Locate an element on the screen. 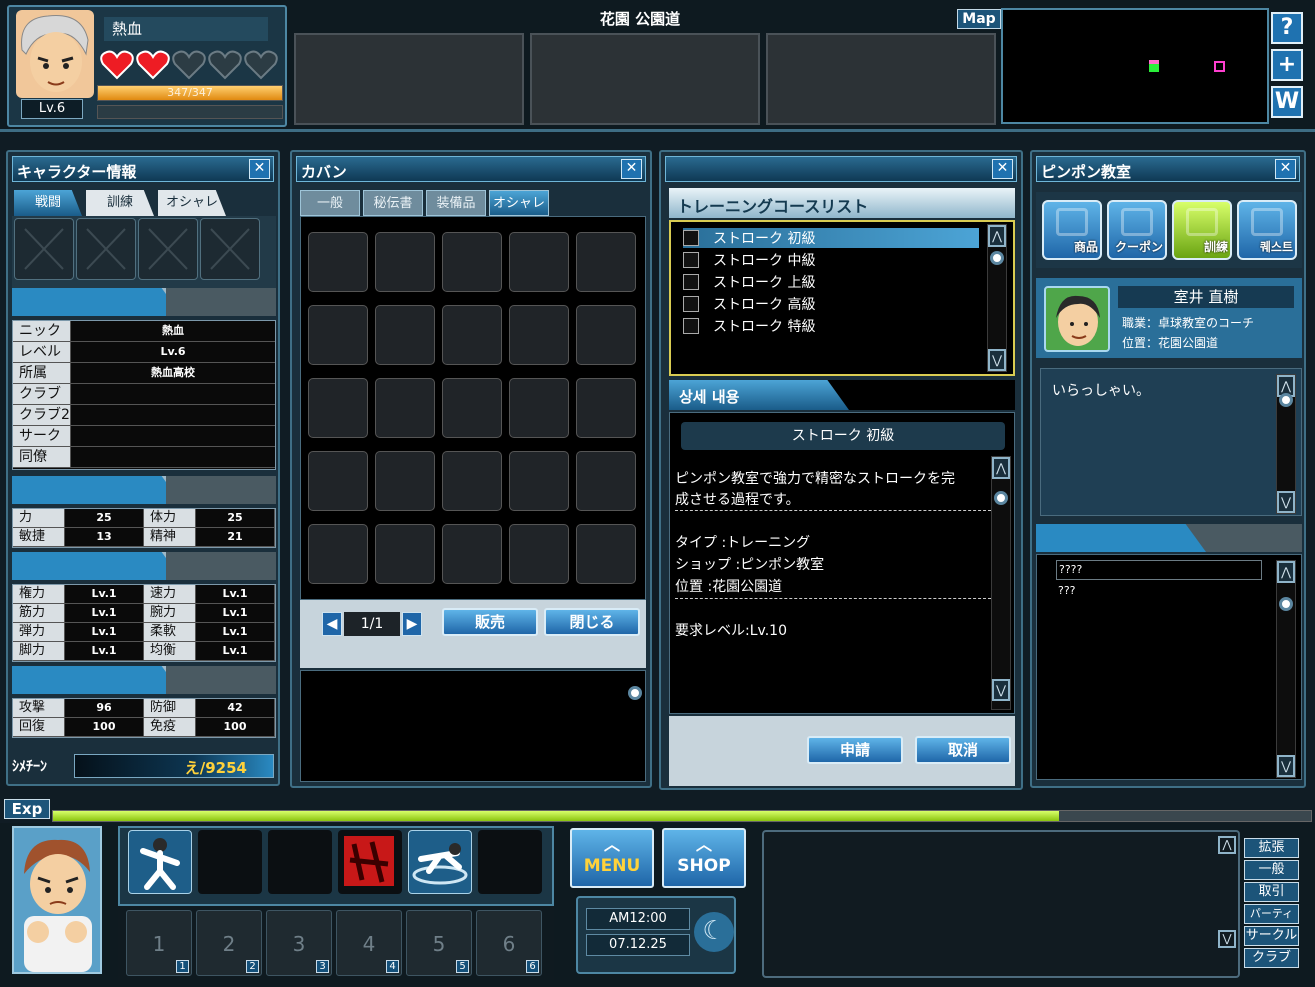 This screenshot has width=1315, height=987. pingpong-titlebar: ピンポン教室 ✕ is located at coordinates (1168, 169).